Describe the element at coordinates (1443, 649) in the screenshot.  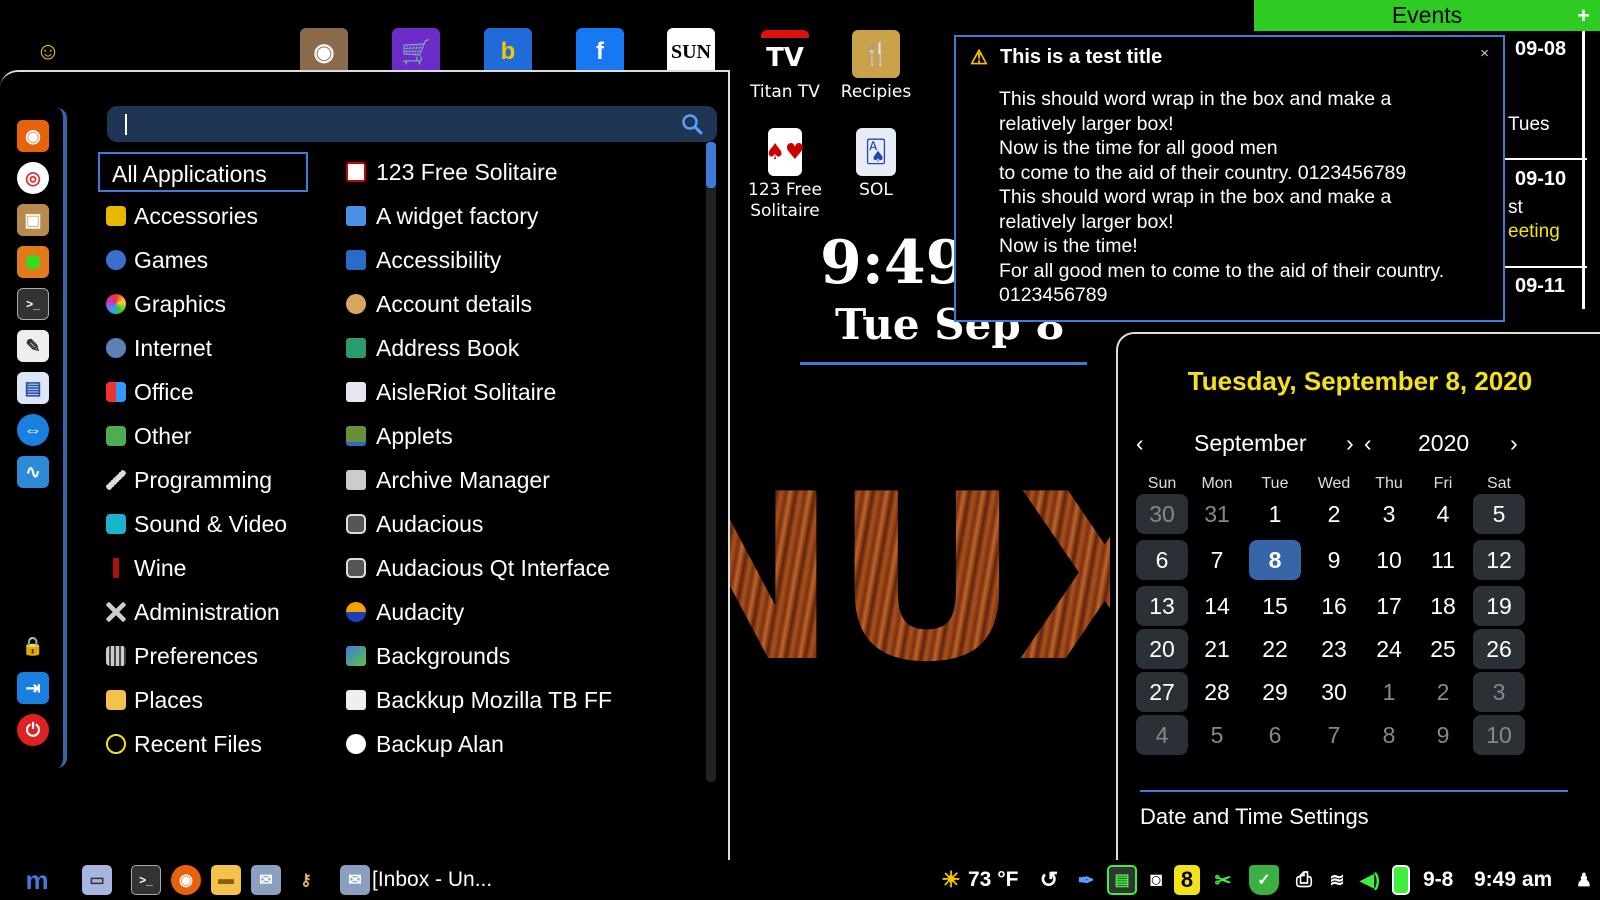
I see `calendar-day: 25` at that location.